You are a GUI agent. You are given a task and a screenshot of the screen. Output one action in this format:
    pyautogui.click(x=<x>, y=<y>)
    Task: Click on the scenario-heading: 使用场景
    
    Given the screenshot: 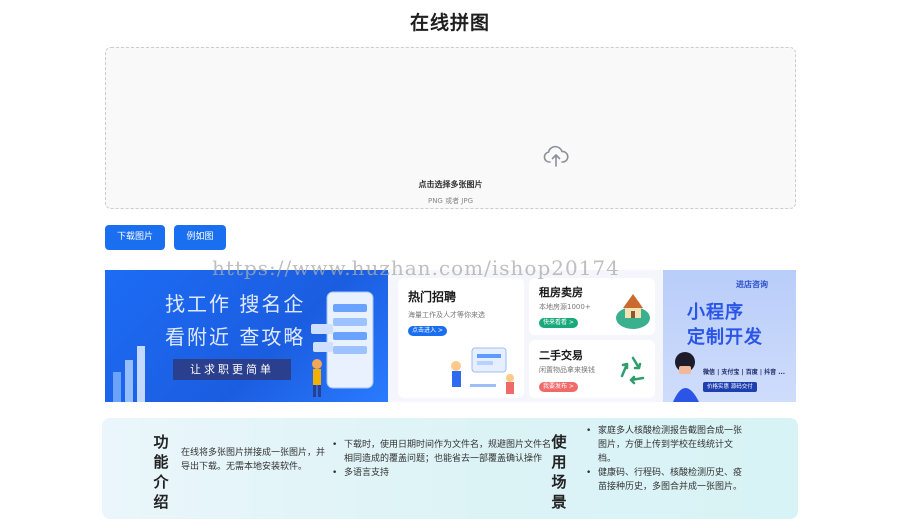 What is the action you would take?
    pyautogui.click(x=559, y=472)
    